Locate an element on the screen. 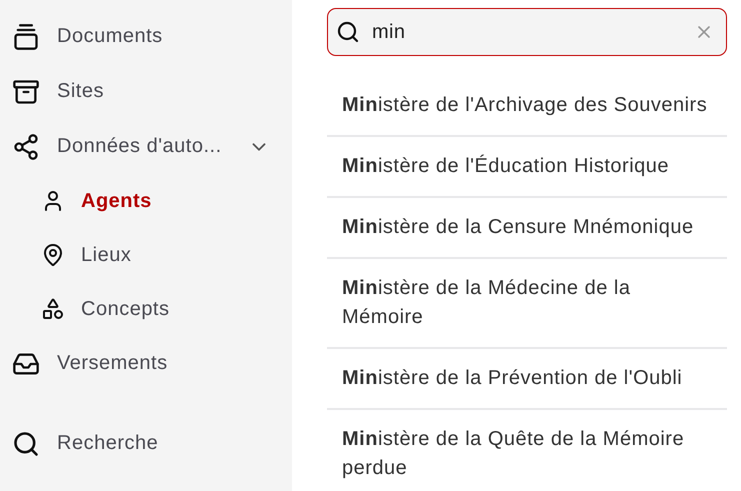  archive-box-icon is located at coordinates (26, 92).